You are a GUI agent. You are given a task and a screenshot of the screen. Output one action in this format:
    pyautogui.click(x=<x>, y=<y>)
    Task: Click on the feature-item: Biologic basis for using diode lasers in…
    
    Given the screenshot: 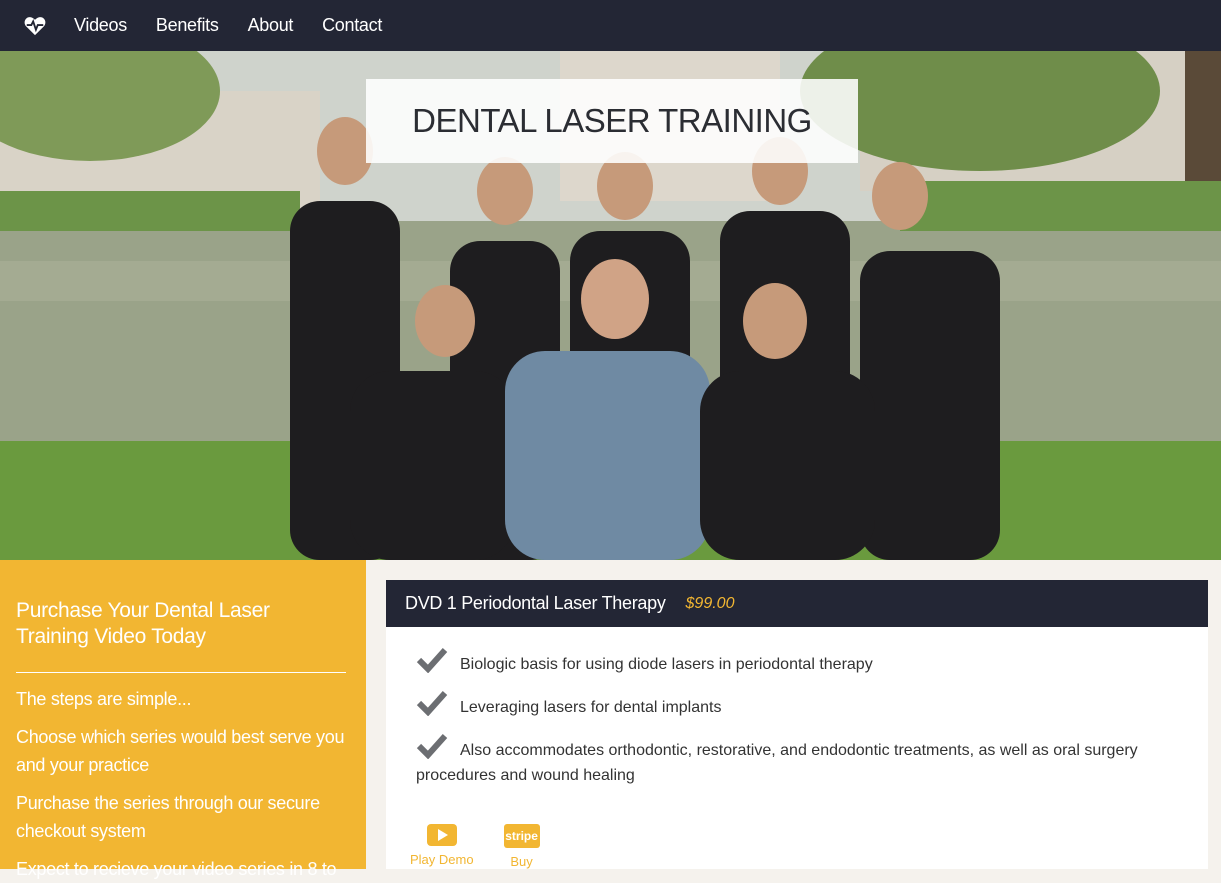 What is the action you would take?
    pyautogui.click(x=797, y=662)
    